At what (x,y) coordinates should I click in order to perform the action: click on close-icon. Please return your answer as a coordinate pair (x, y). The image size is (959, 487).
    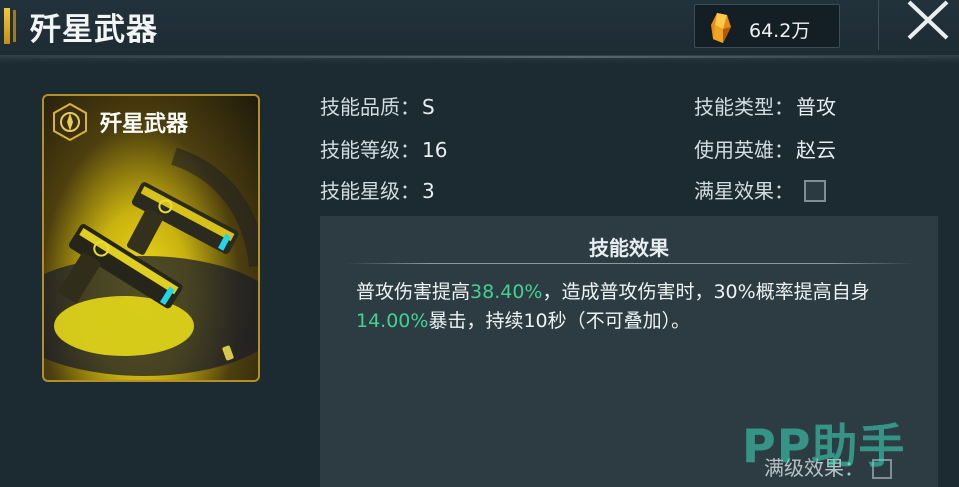
    Looking at the image, I should click on (928, 20).